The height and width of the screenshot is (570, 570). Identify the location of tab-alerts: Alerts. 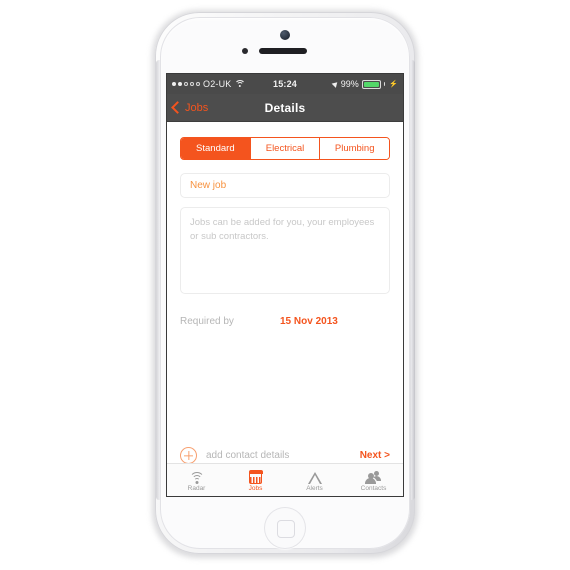
(314, 480).